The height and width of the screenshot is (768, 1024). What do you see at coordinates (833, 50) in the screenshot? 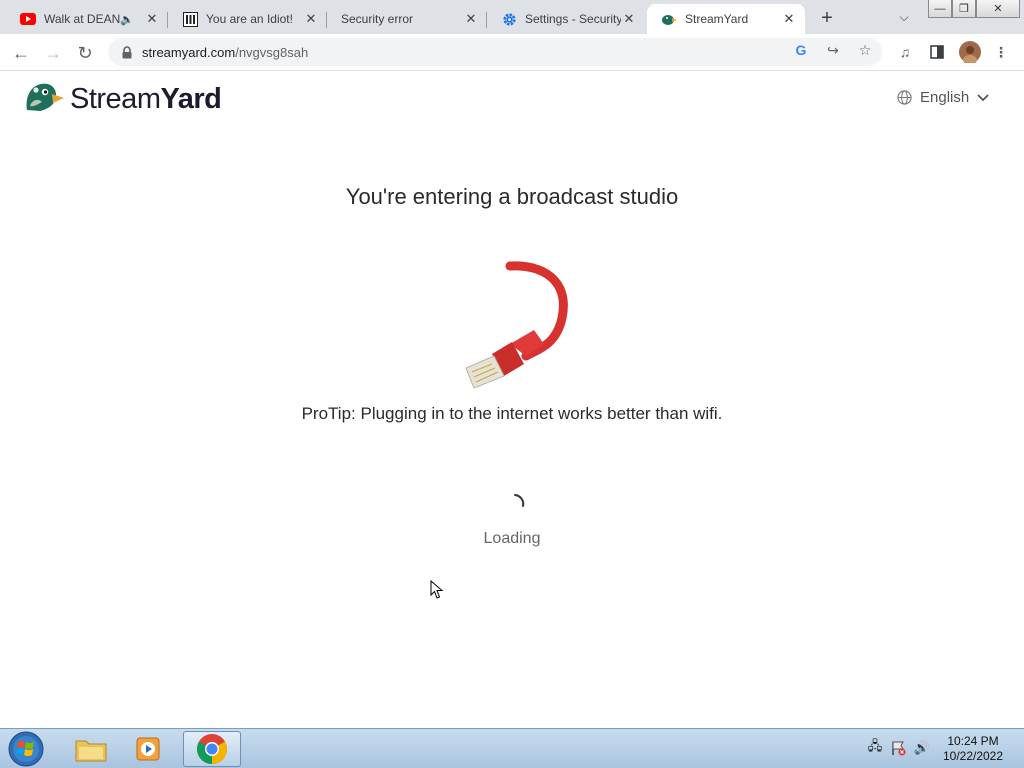
I see `share-icon: ↪` at bounding box center [833, 50].